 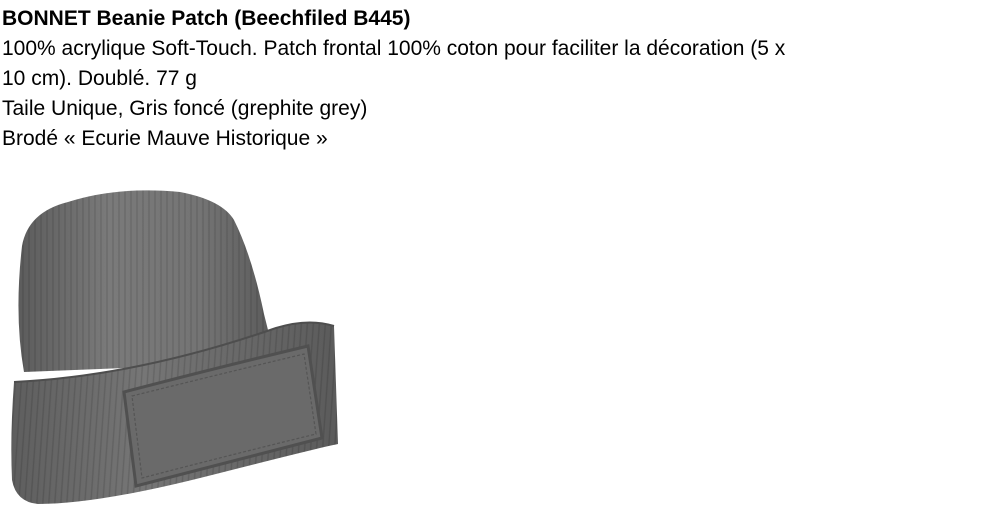 What do you see at coordinates (206, 18) in the screenshot?
I see `product-title: BONNET Beanie Patch (Beechfiled B445)` at bounding box center [206, 18].